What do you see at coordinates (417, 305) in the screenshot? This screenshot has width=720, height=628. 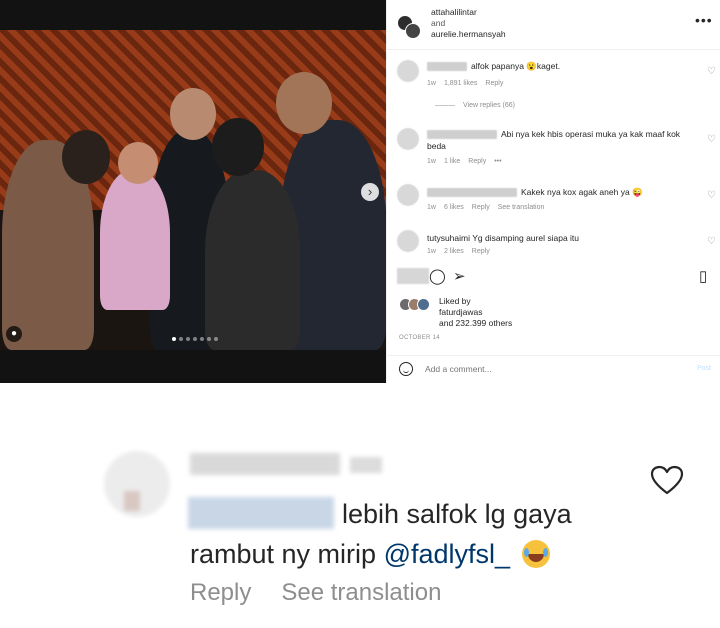 I see `liker-avatars` at bounding box center [417, 305].